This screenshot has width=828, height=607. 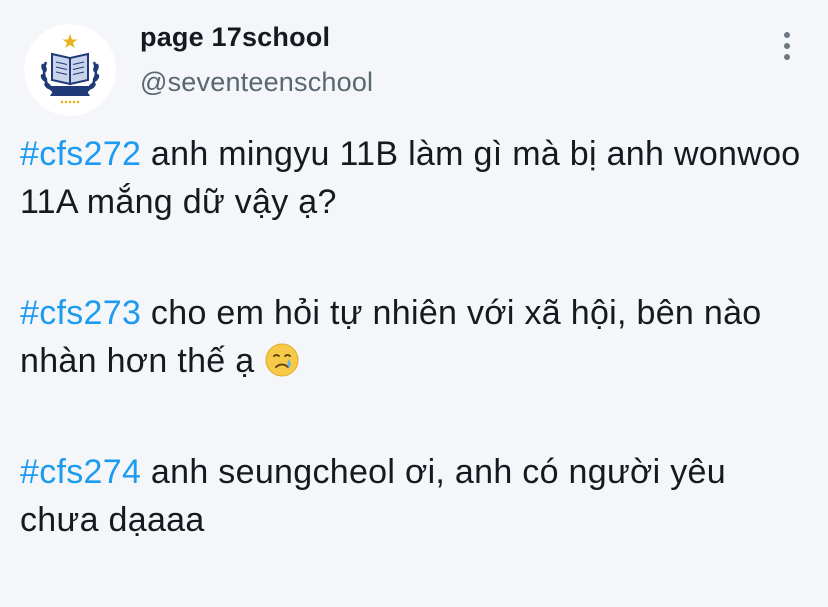 What do you see at coordinates (80, 154) in the screenshot?
I see `hashtag-link: #cfs272` at bounding box center [80, 154].